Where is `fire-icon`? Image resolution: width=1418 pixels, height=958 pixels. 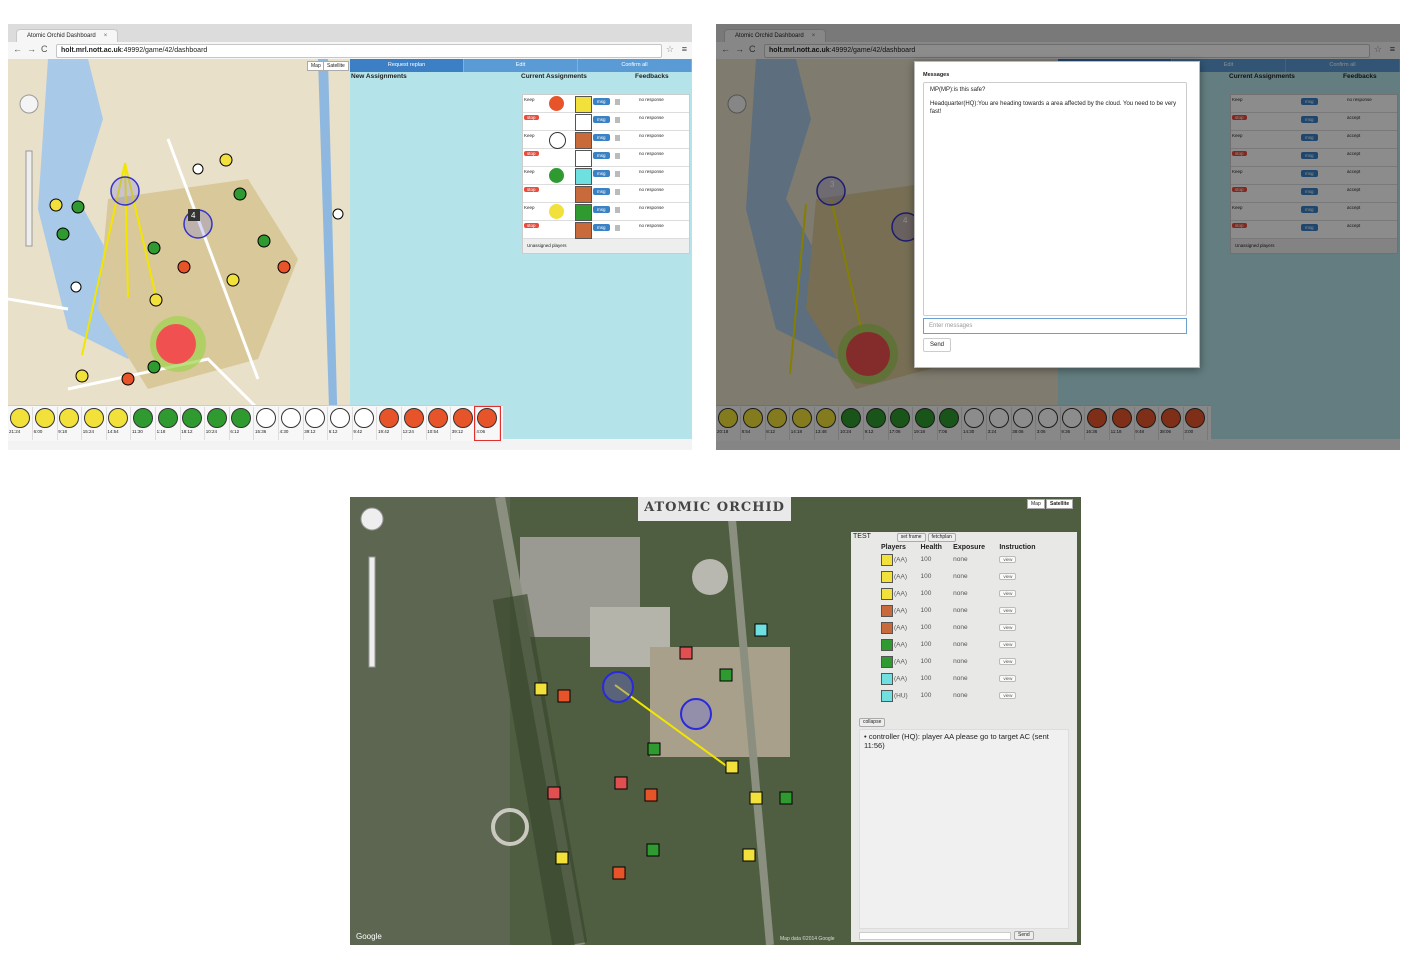 fire-icon is located at coordinates (128, 379).